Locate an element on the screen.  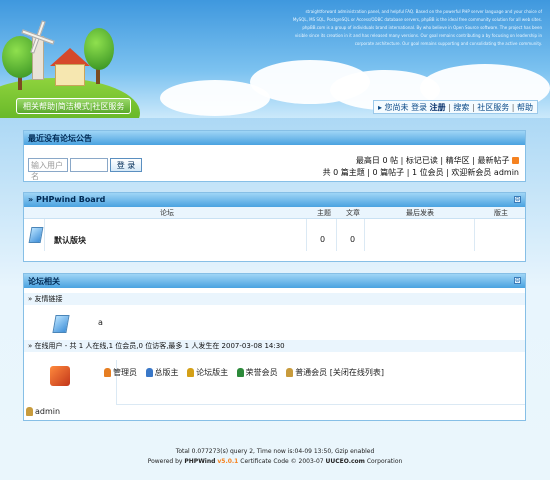
login-button: 登 录 is located at coordinates (126, 165).